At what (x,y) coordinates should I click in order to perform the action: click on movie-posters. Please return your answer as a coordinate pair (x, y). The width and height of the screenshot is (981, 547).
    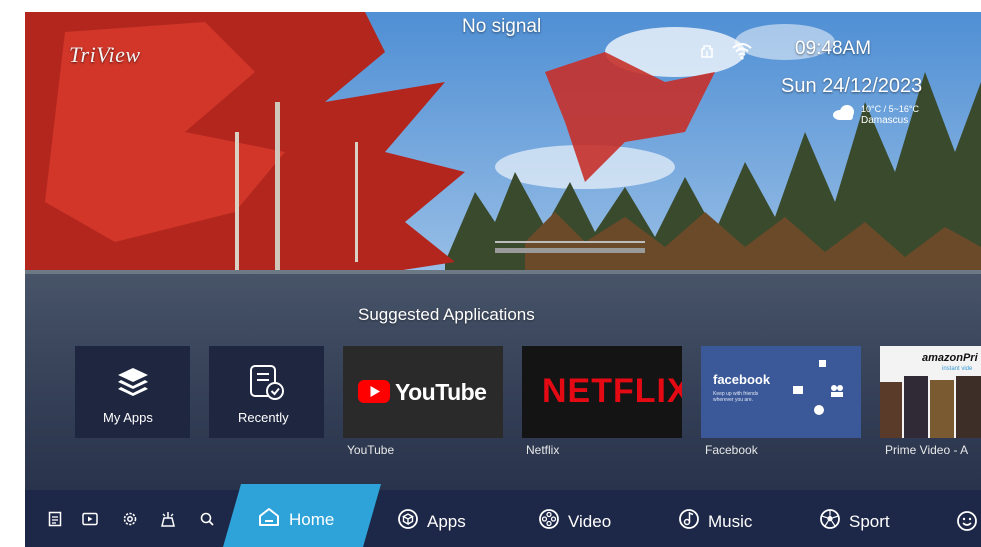
    Looking at the image, I should click on (930, 407).